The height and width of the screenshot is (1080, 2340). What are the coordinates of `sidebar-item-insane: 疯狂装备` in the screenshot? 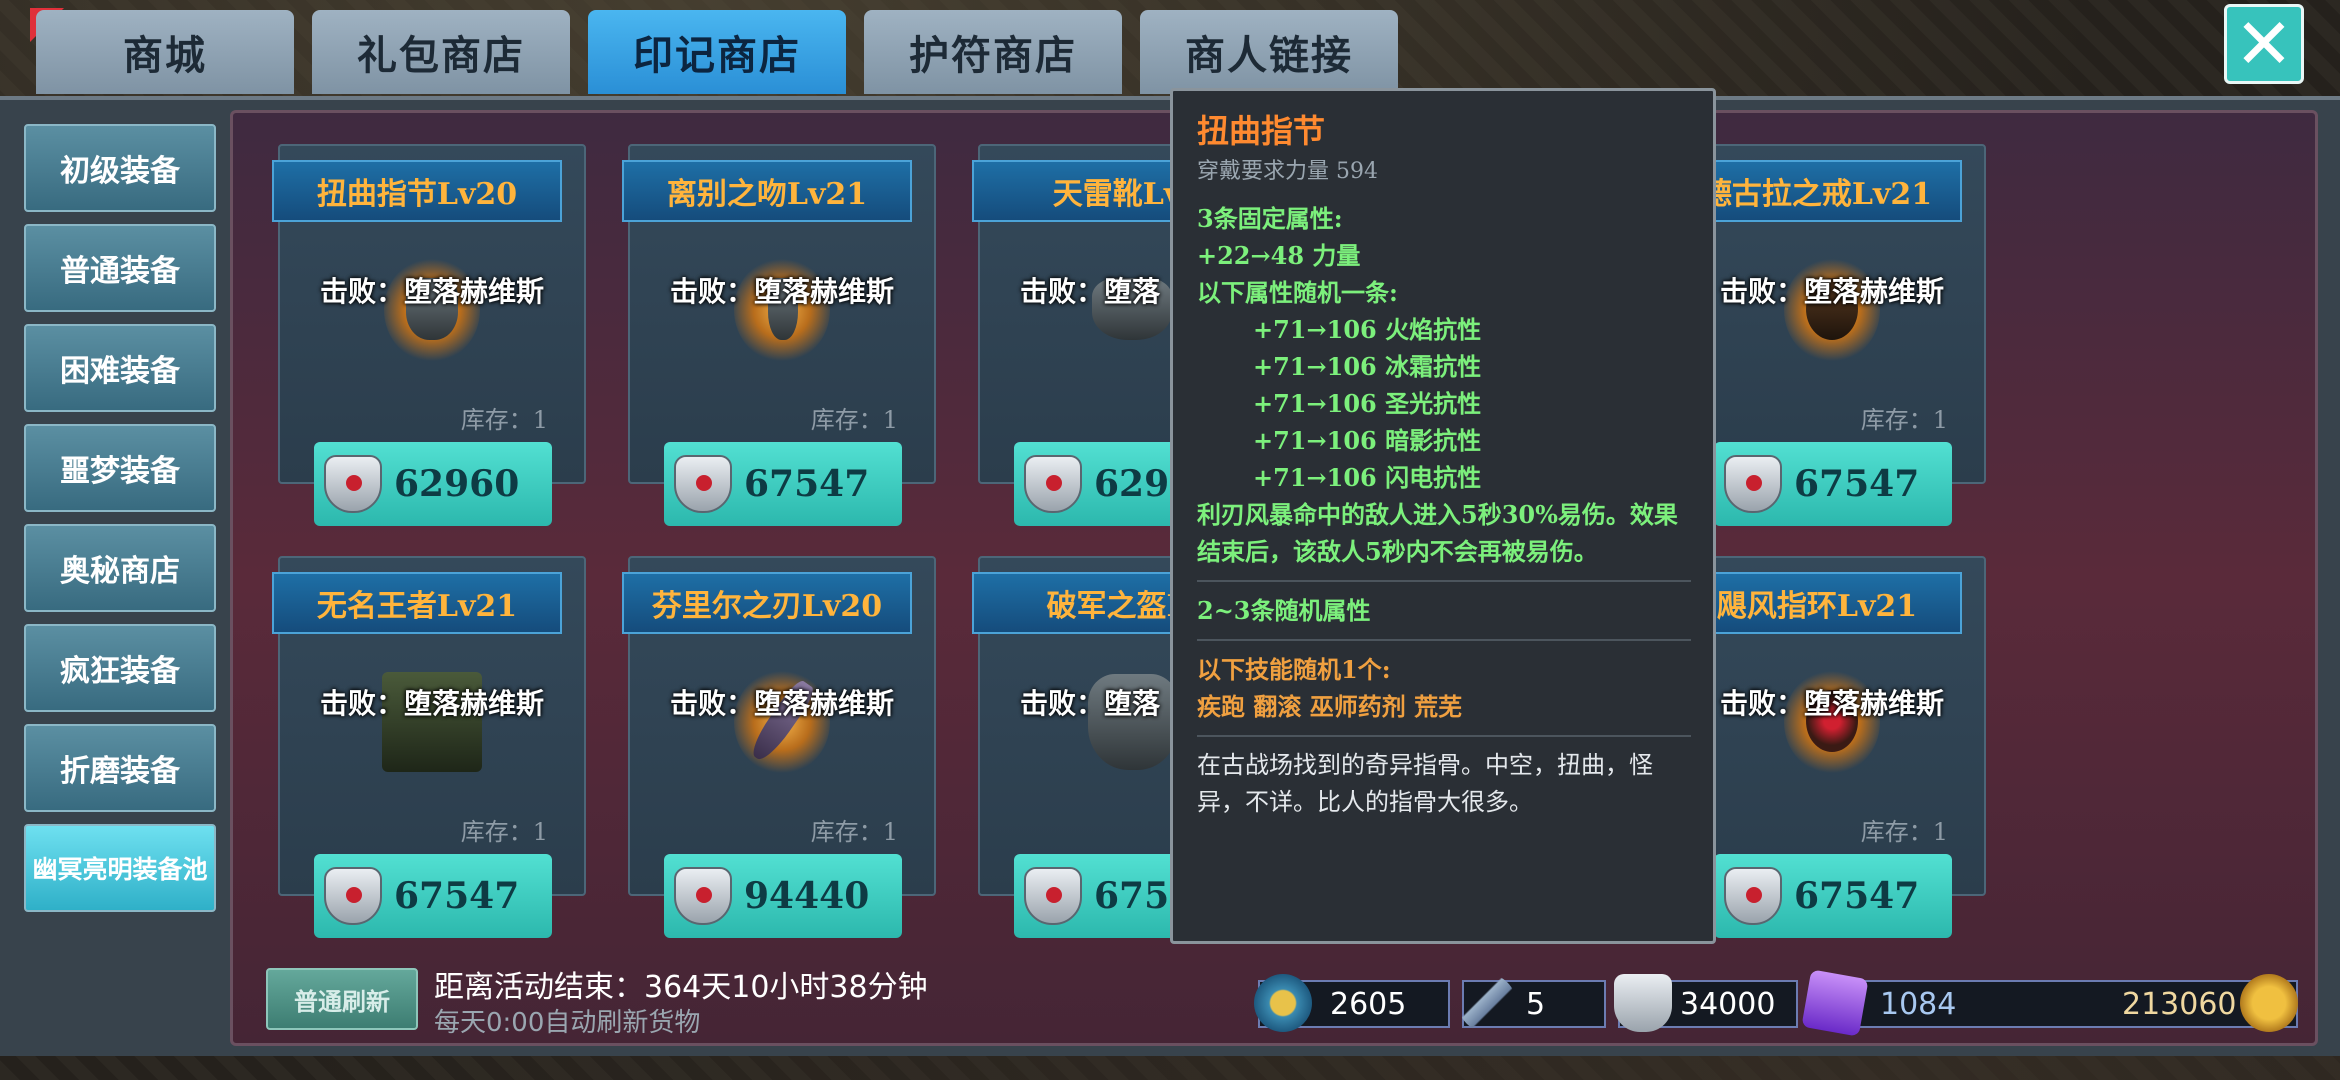 It's located at (120, 668).